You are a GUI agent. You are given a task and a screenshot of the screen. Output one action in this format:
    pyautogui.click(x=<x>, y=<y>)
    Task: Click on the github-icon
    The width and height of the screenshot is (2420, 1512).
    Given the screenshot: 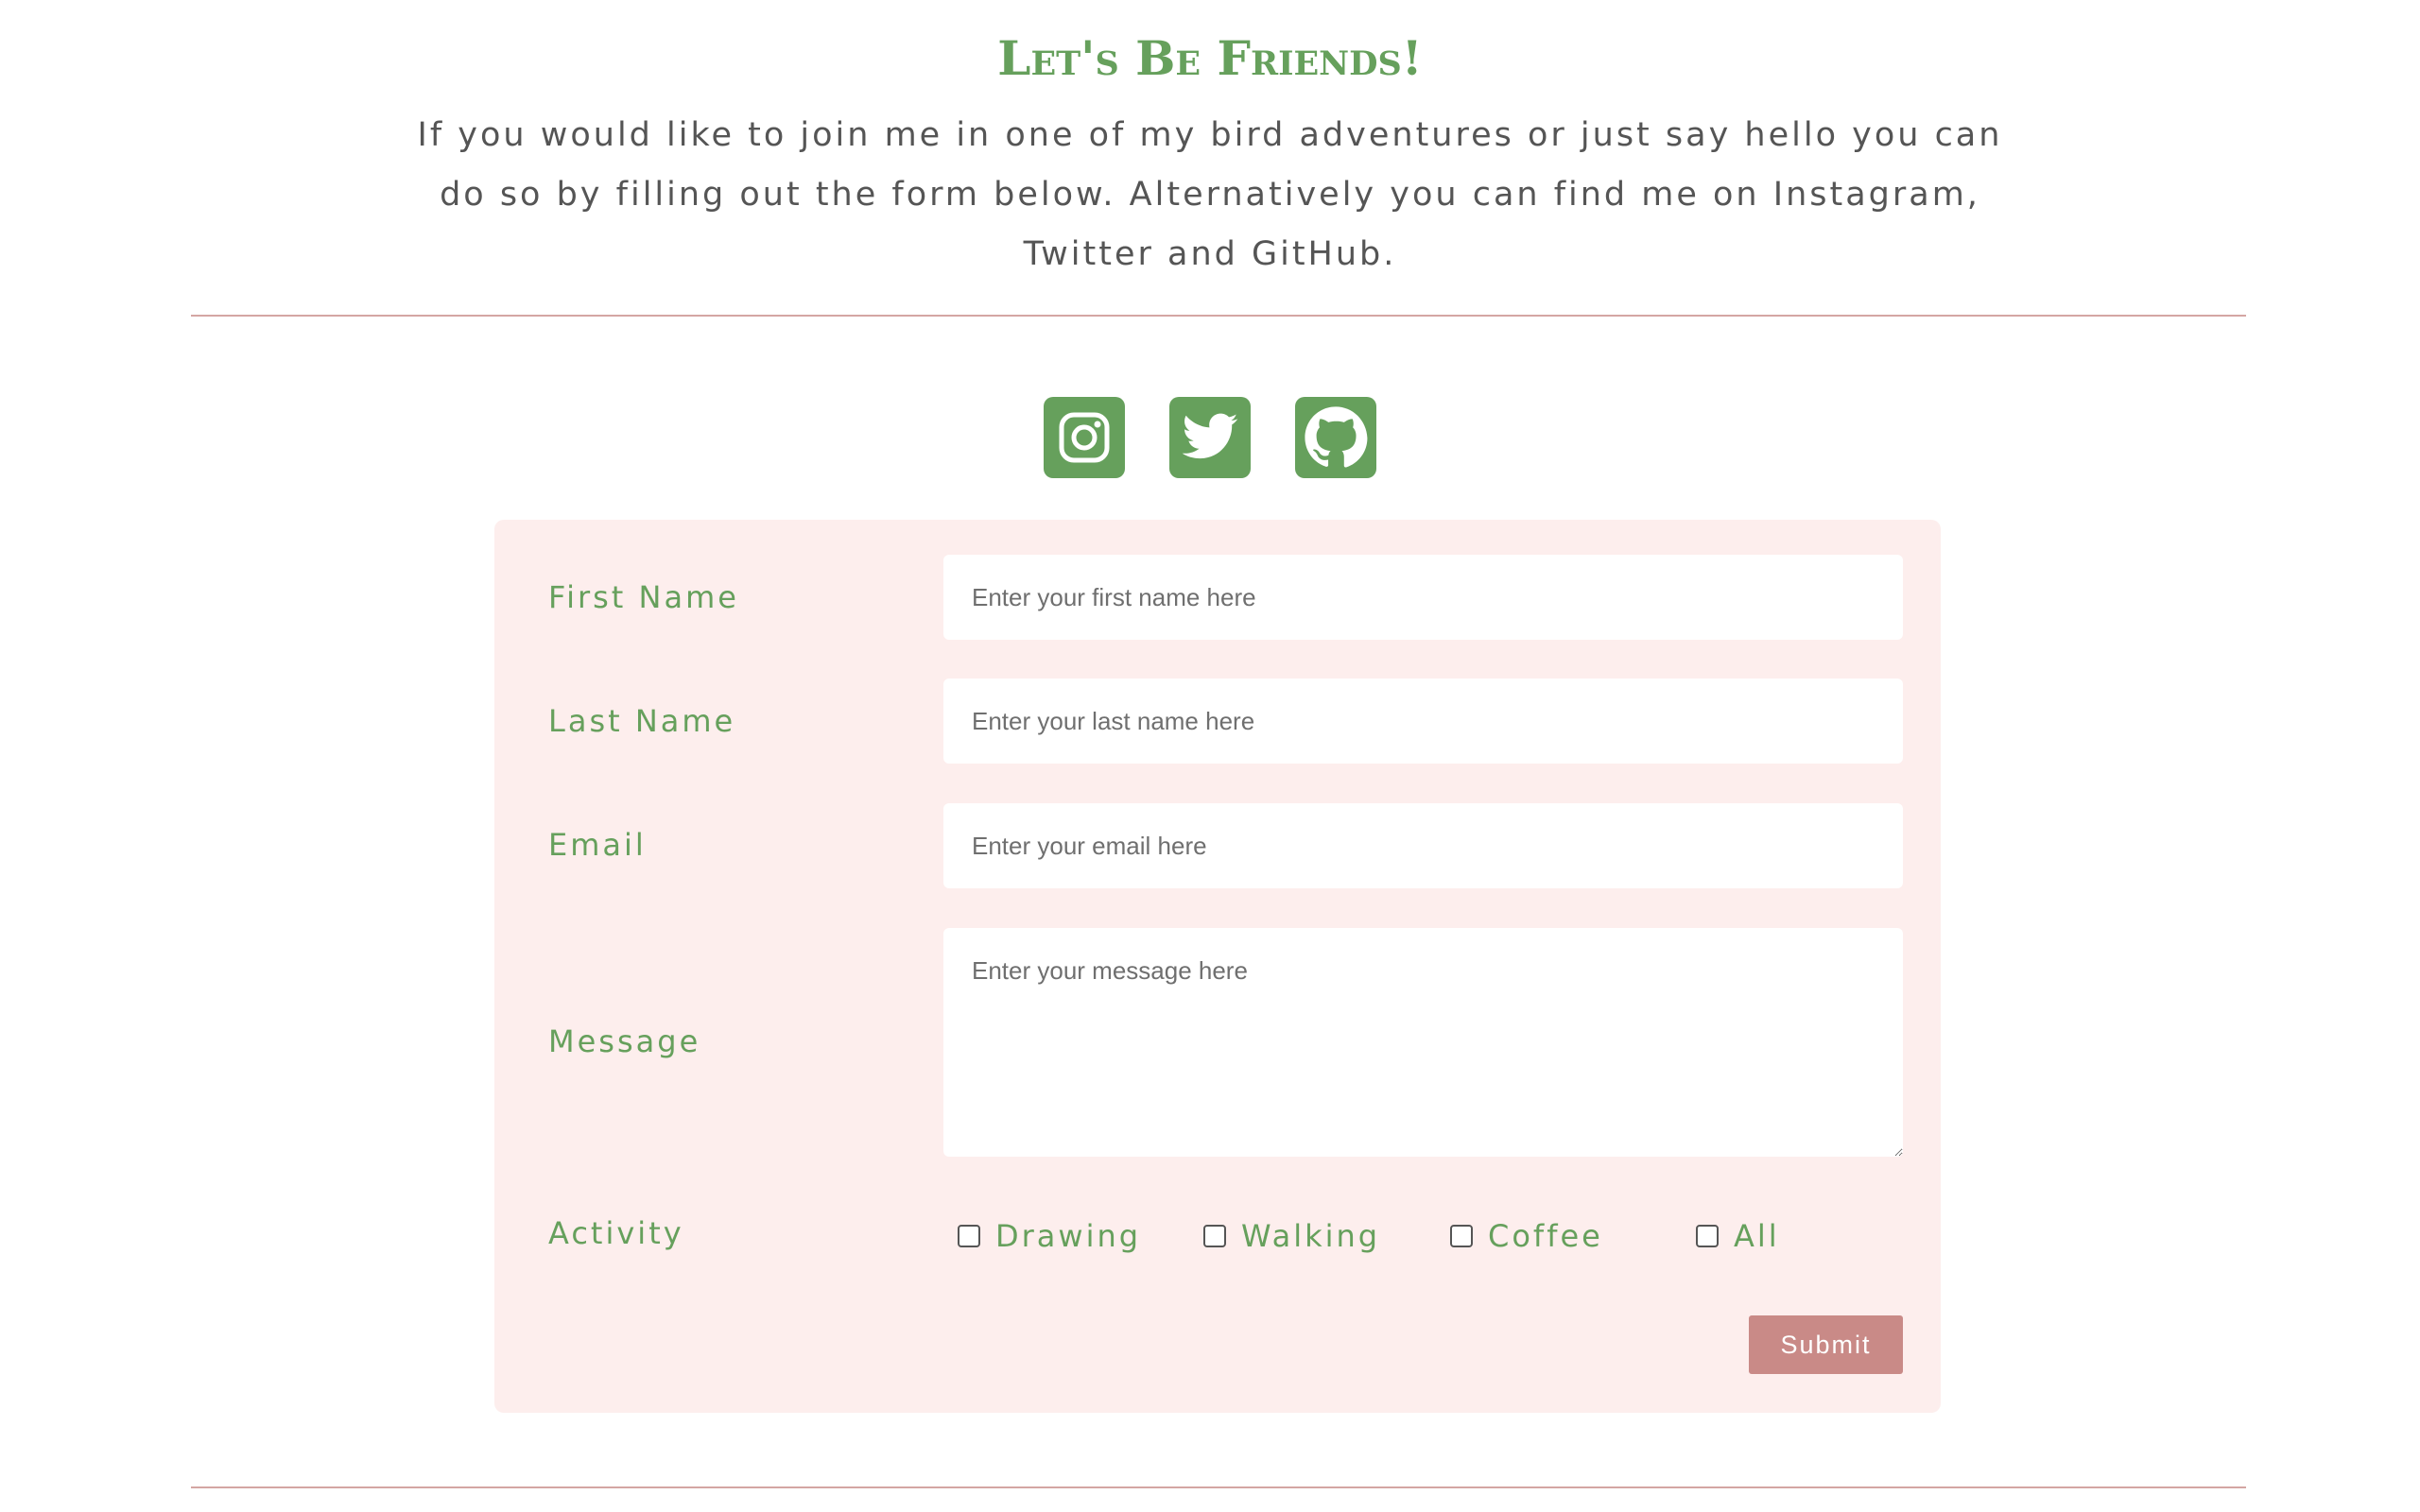 What is the action you would take?
    pyautogui.click(x=1336, y=437)
    